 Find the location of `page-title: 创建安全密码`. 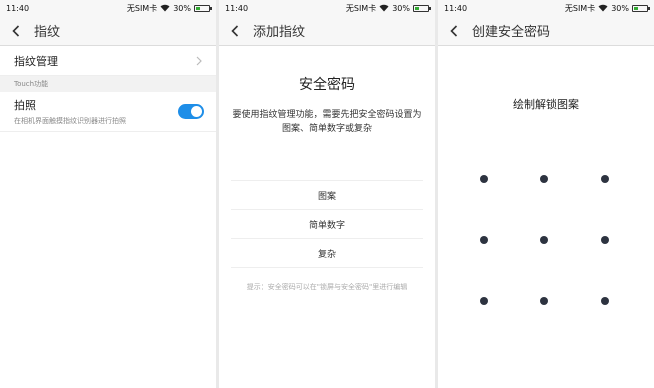

page-title: 创建安全密码 is located at coordinates (511, 32).